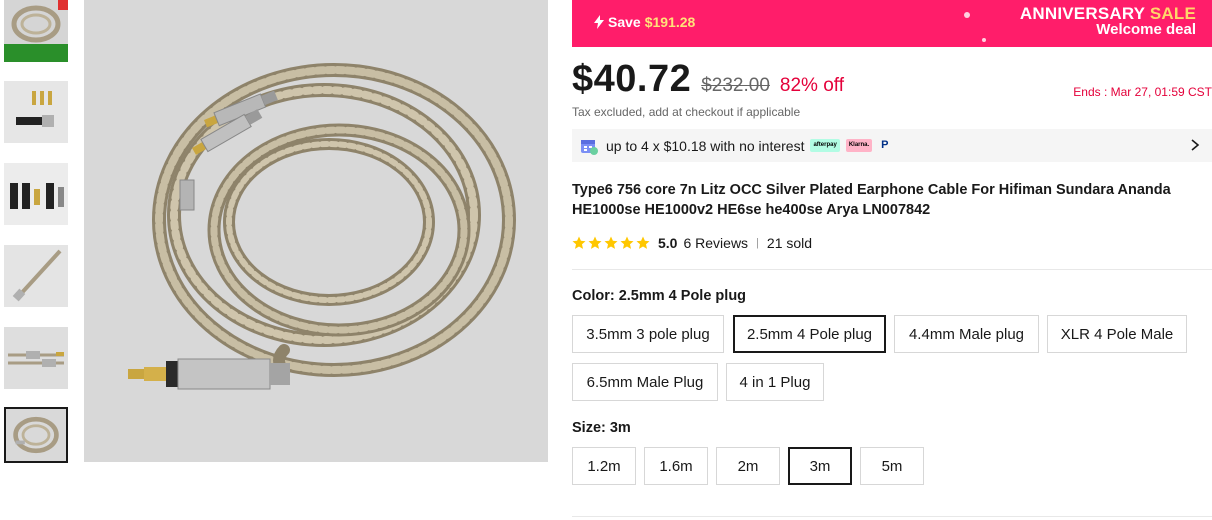  I want to click on welcome-deal-text: Welcome deal, so click(1146, 29).